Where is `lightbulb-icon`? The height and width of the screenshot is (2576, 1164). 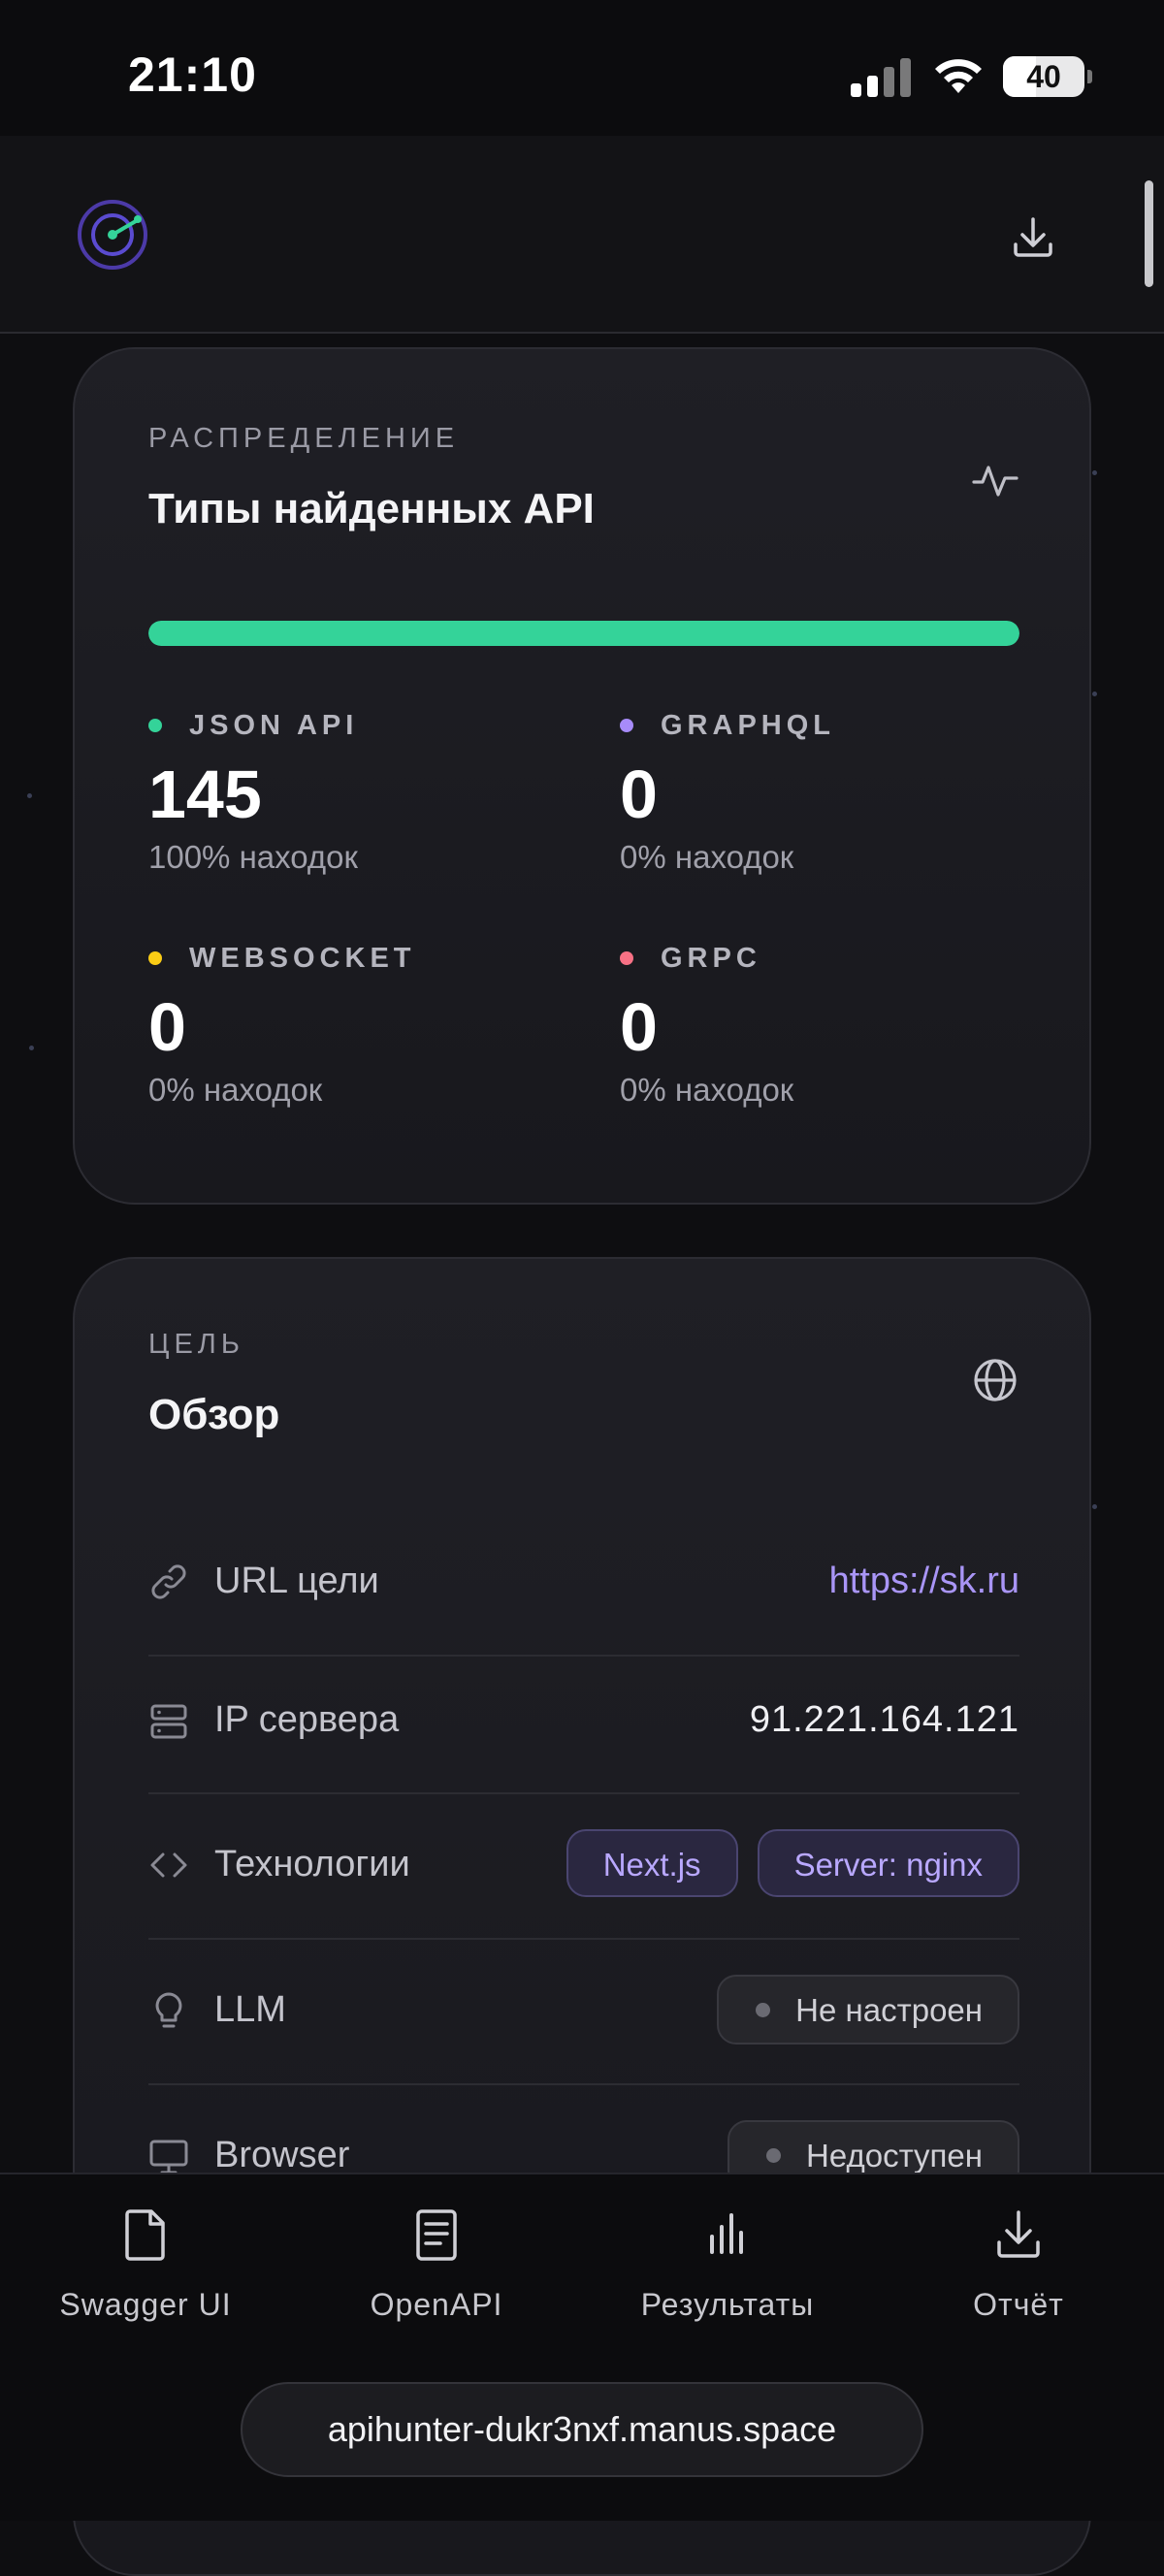
lightbulb-icon is located at coordinates (168, 2010).